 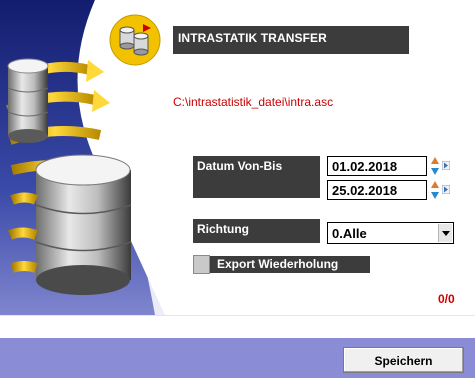 What do you see at coordinates (446, 189) in the screenshot?
I see `date-to-picker-arrow-icon` at bounding box center [446, 189].